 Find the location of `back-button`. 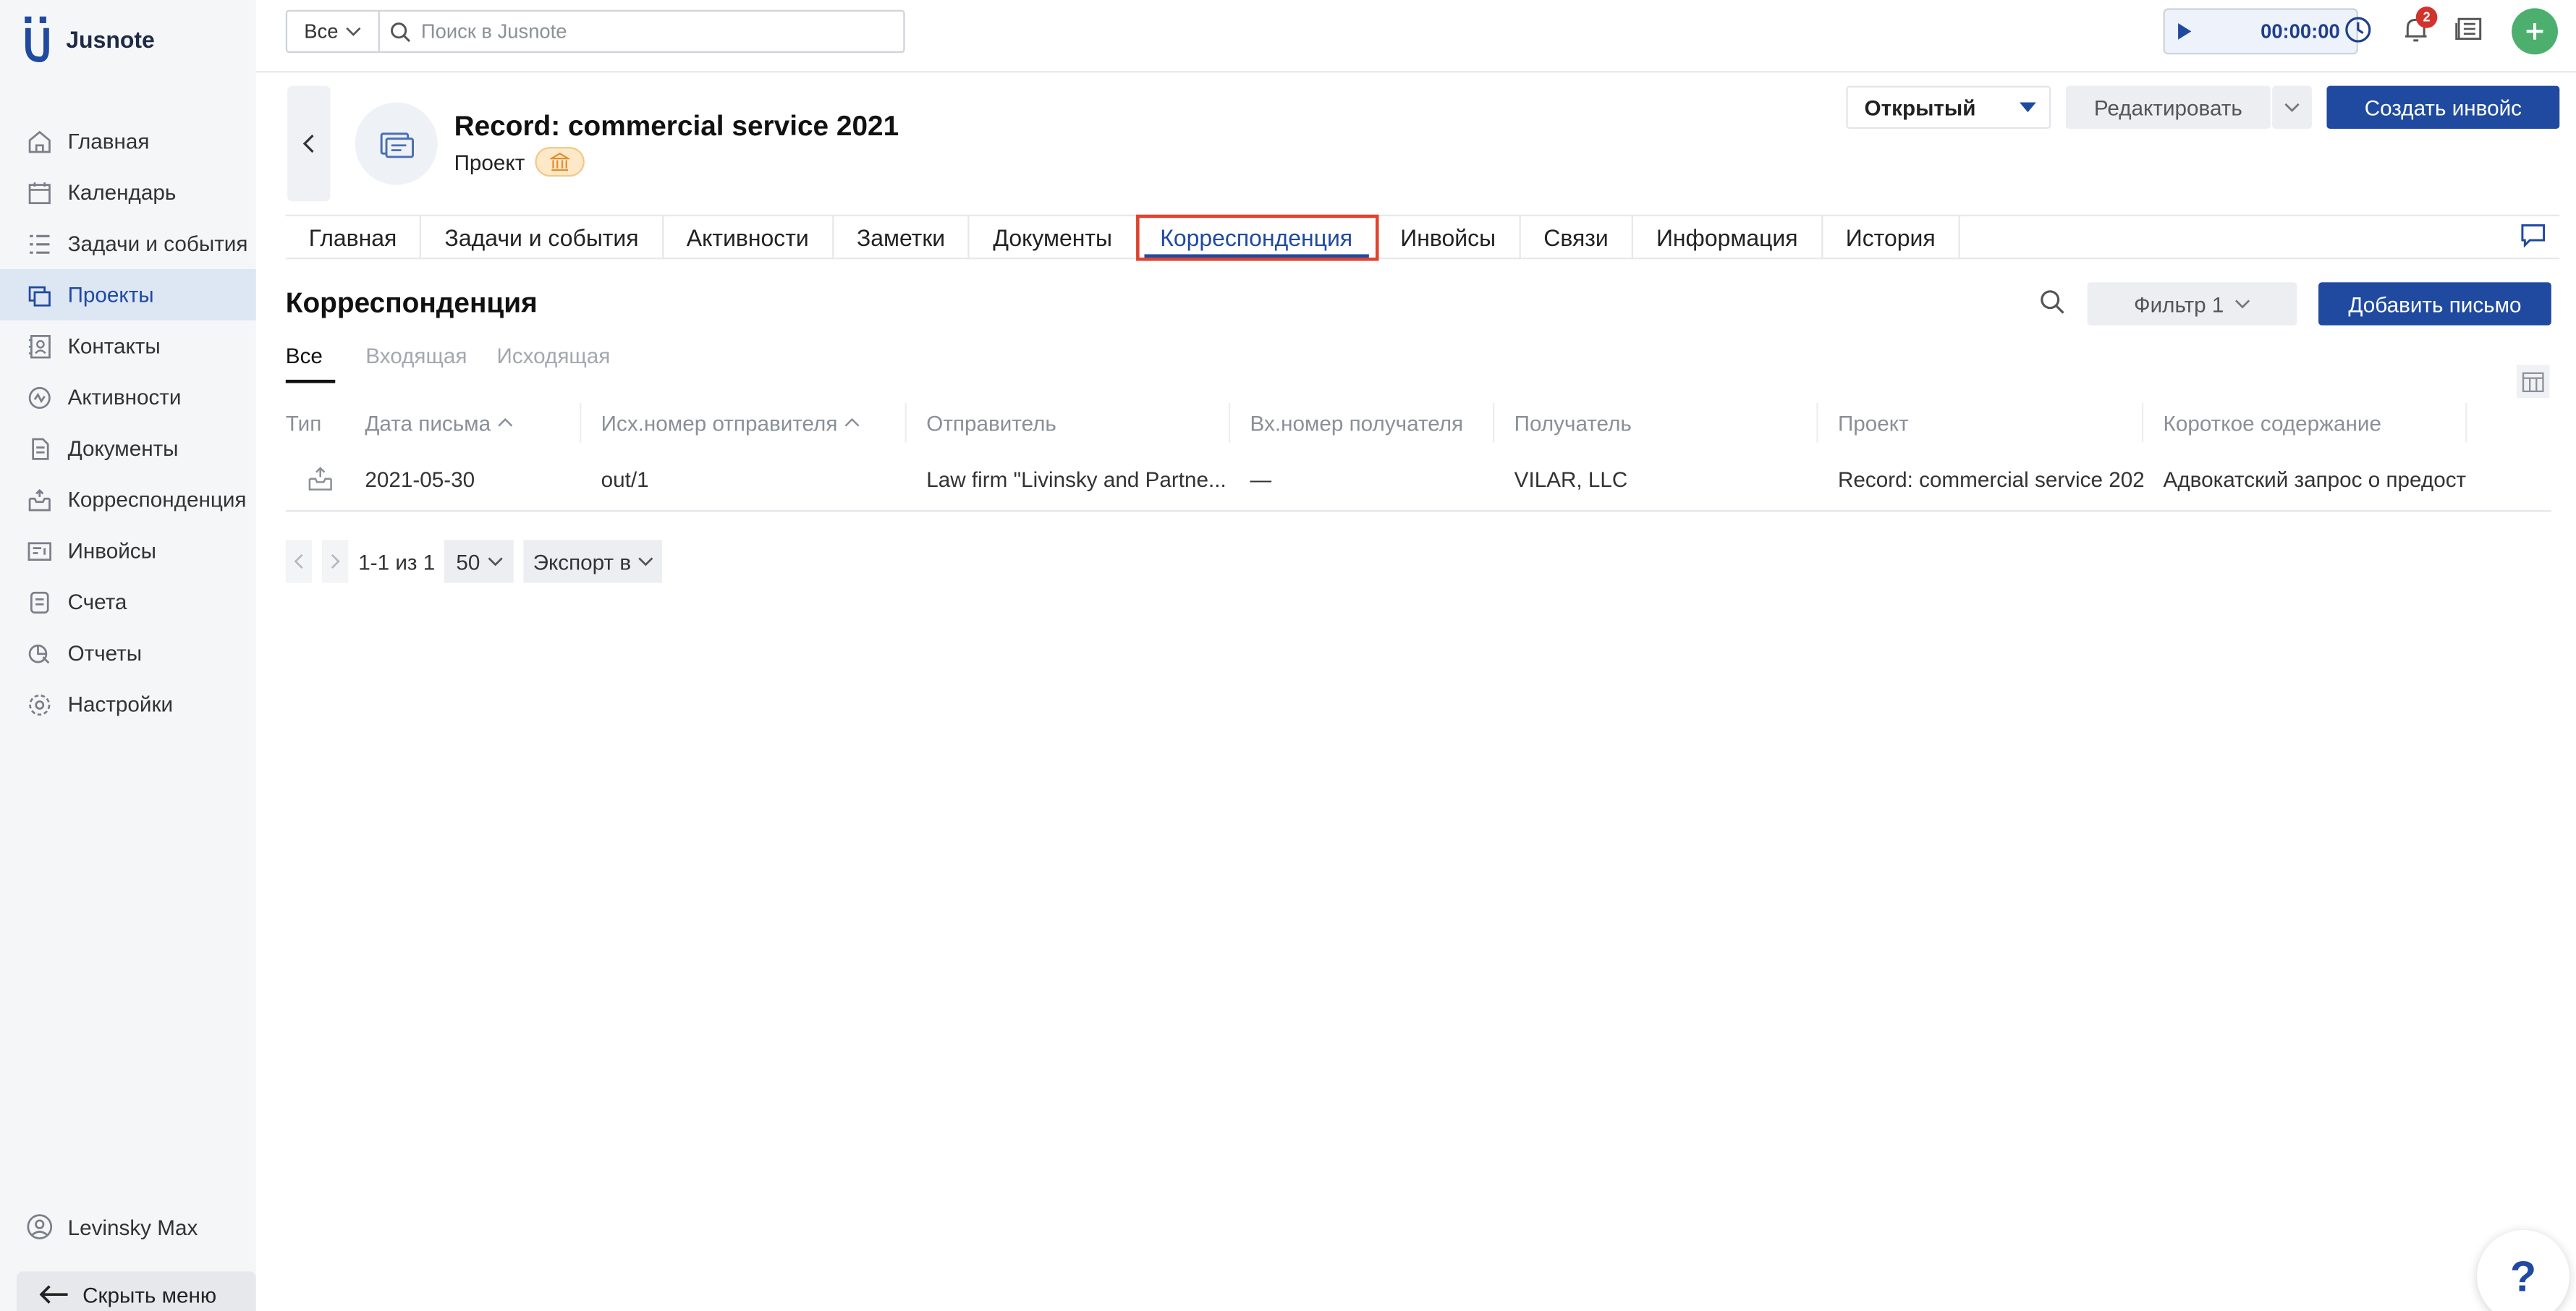

back-button is located at coordinates (309, 143).